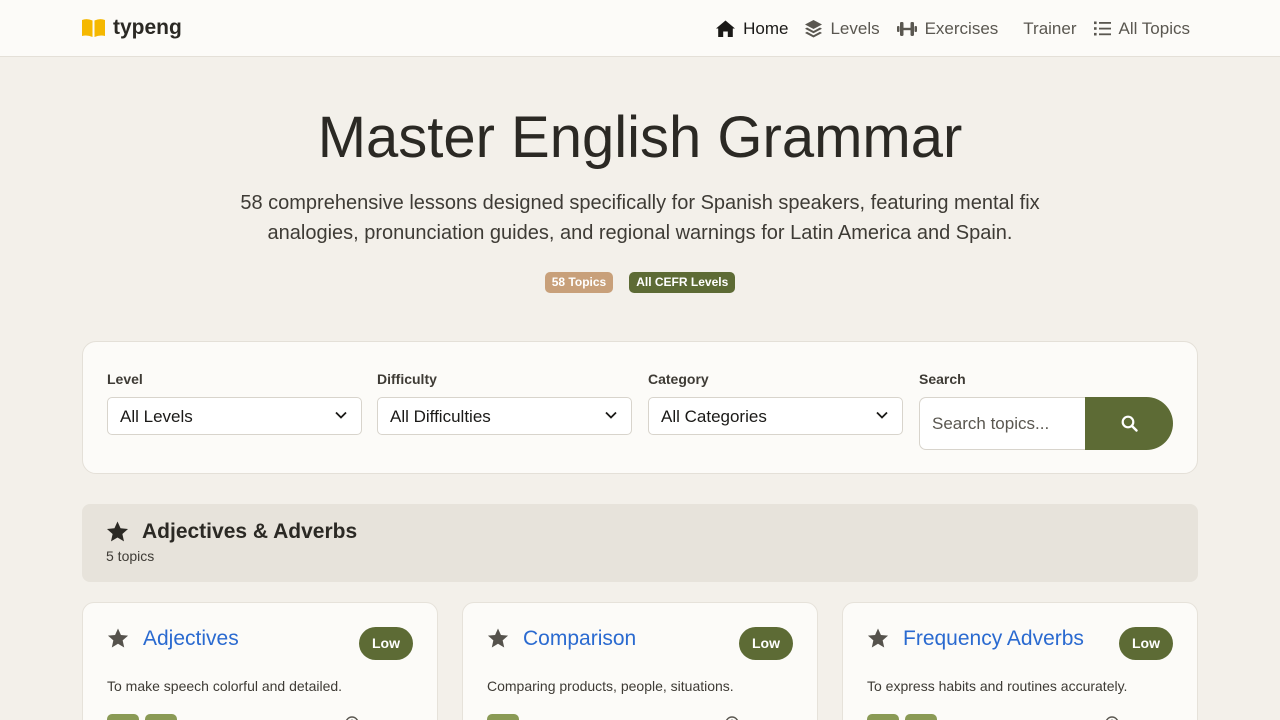 The width and height of the screenshot is (1280, 720). I want to click on topic-description: Comparing products, people, situations., so click(610, 686).